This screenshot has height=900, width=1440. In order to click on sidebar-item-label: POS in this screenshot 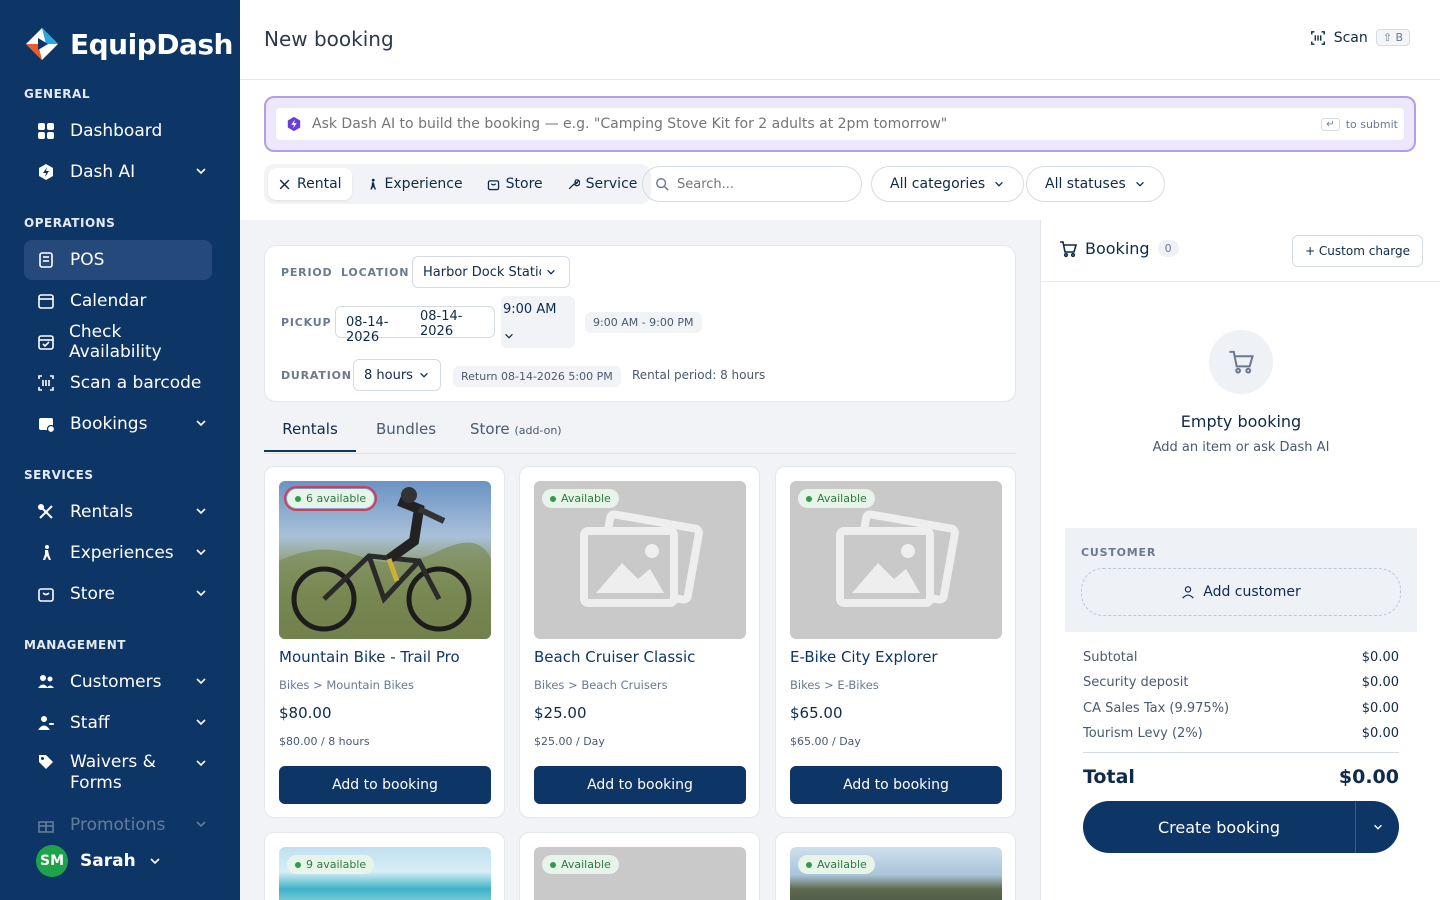, I will do `click(87, 260)`.